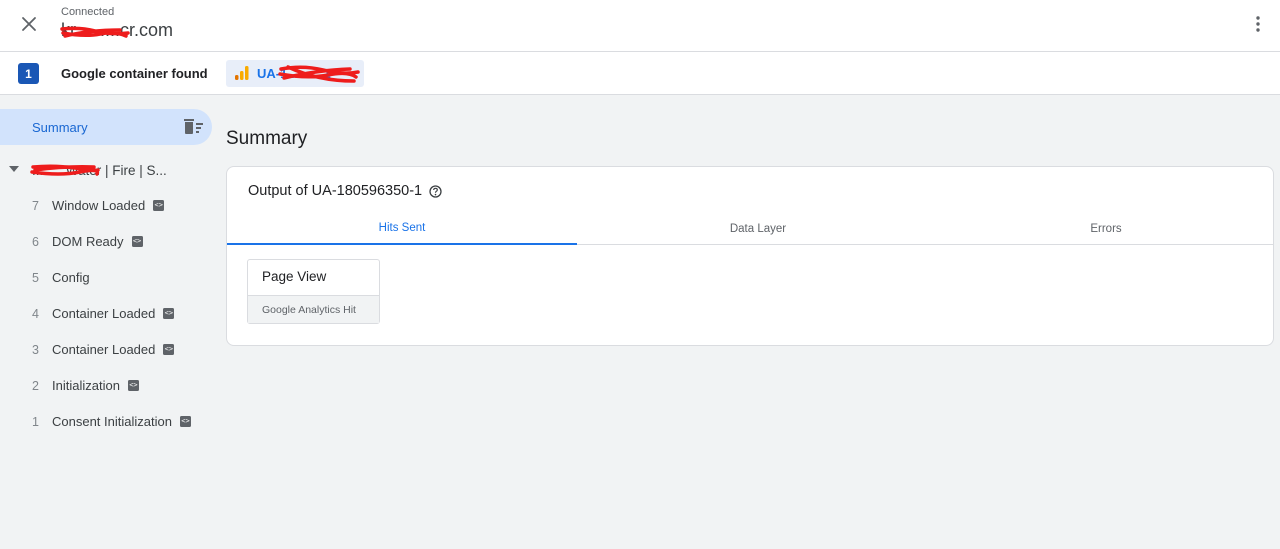  What do you see at coordinates (134, 73) in the screenshot?
I see `container-found-label: Google container found` at bounding box center [134, 73].